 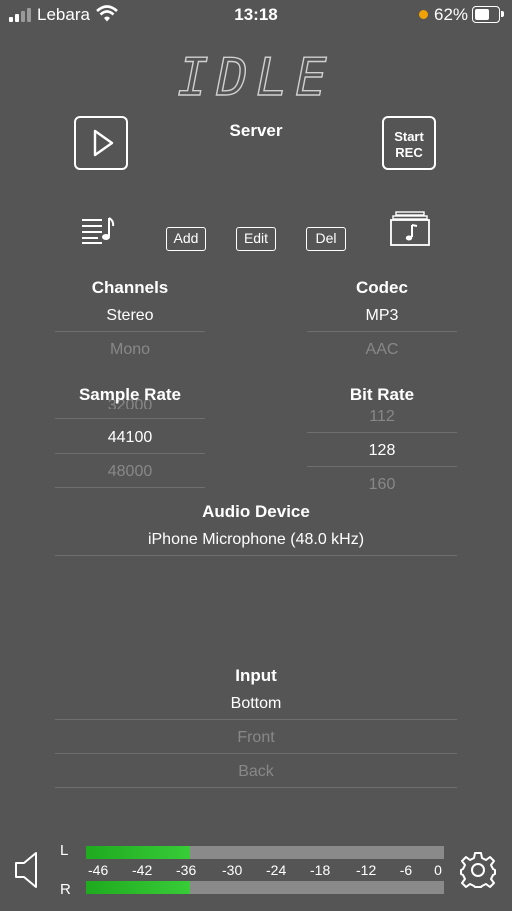 What do you see at coordinates (382, 417) in the screenshot?
I see `bit-rate-option-prev: 112` at bounding box center [382, 417].